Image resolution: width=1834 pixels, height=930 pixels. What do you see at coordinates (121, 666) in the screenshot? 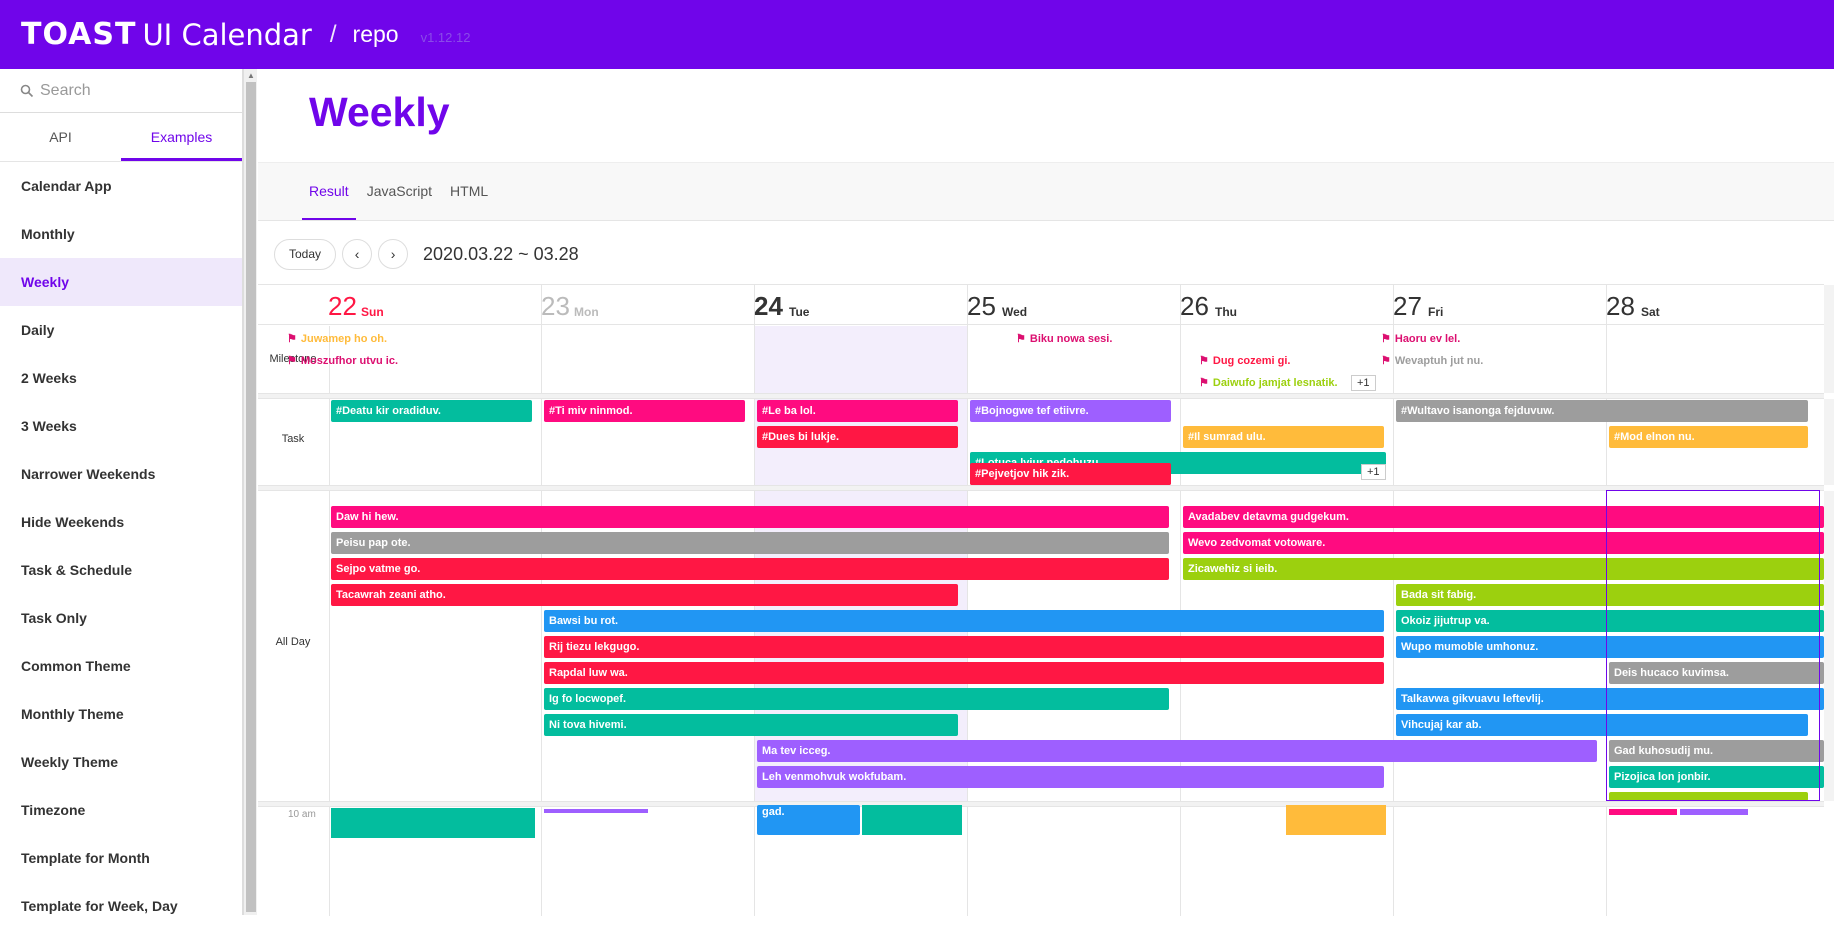
I see `sidebar-item-common-theme: Common Theme` at bounding box center [121, 666].